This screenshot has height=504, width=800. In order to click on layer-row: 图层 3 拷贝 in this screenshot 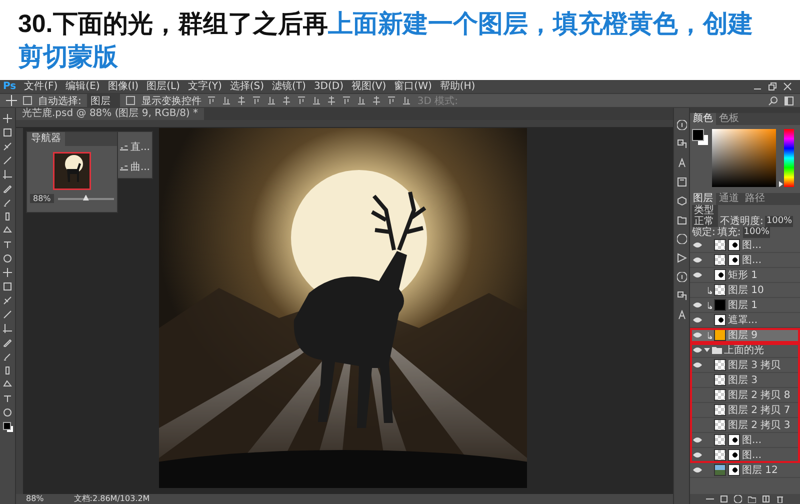, I will do `click(745, 365)`.